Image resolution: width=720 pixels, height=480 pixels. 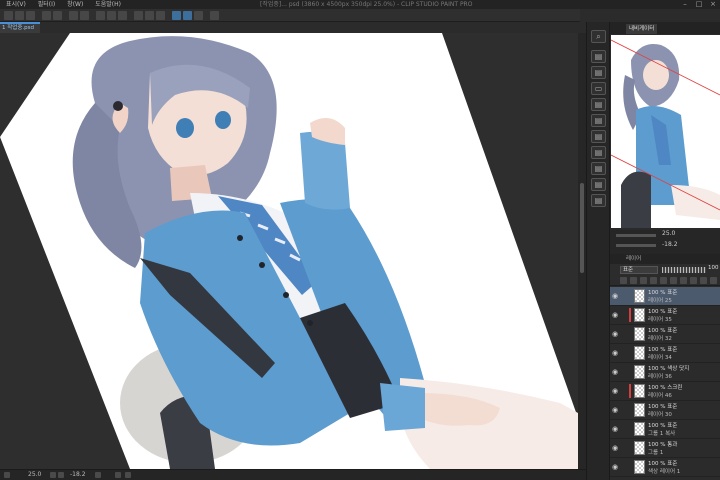 I want to click on menu-help: 도움말(H), so click(x=108, y=4).